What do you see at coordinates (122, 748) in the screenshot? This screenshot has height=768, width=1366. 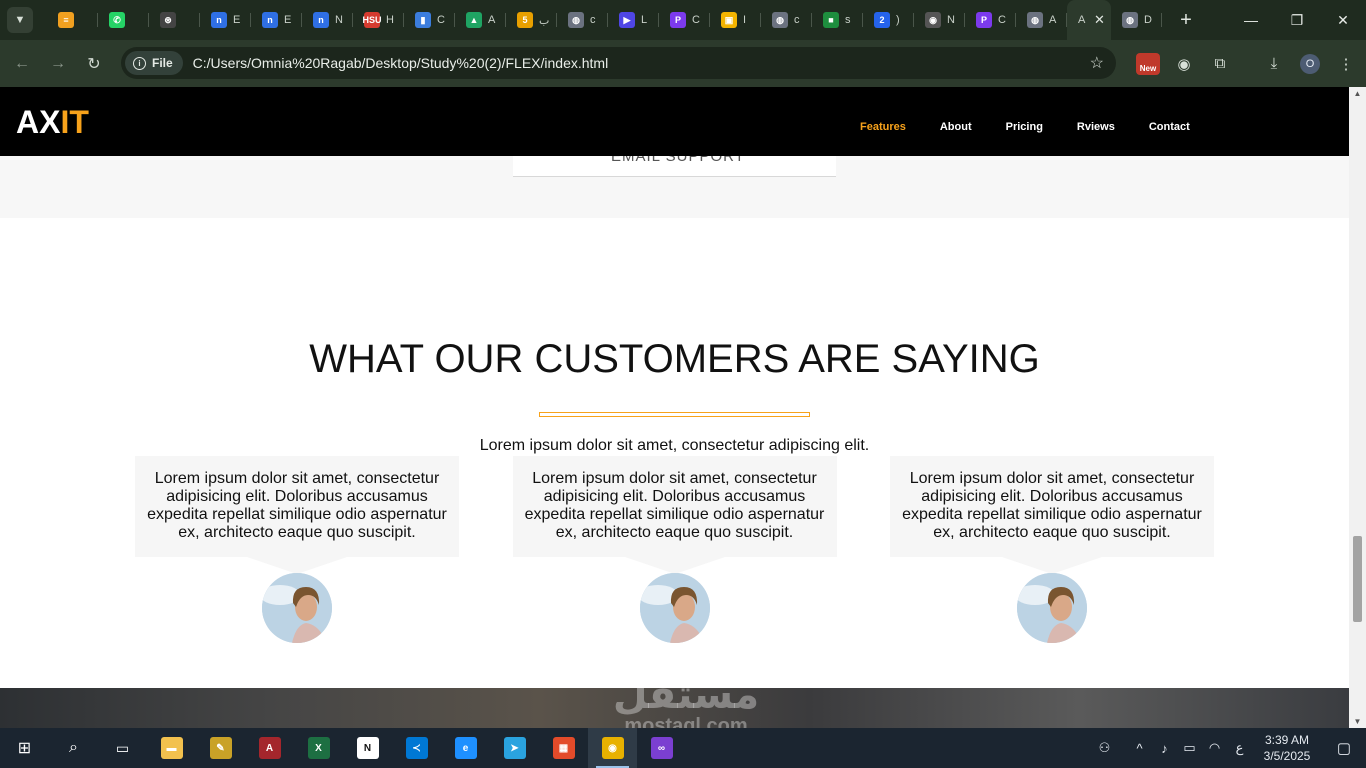 I see `task-view-button: ▭` at bounding box center [122, 748].